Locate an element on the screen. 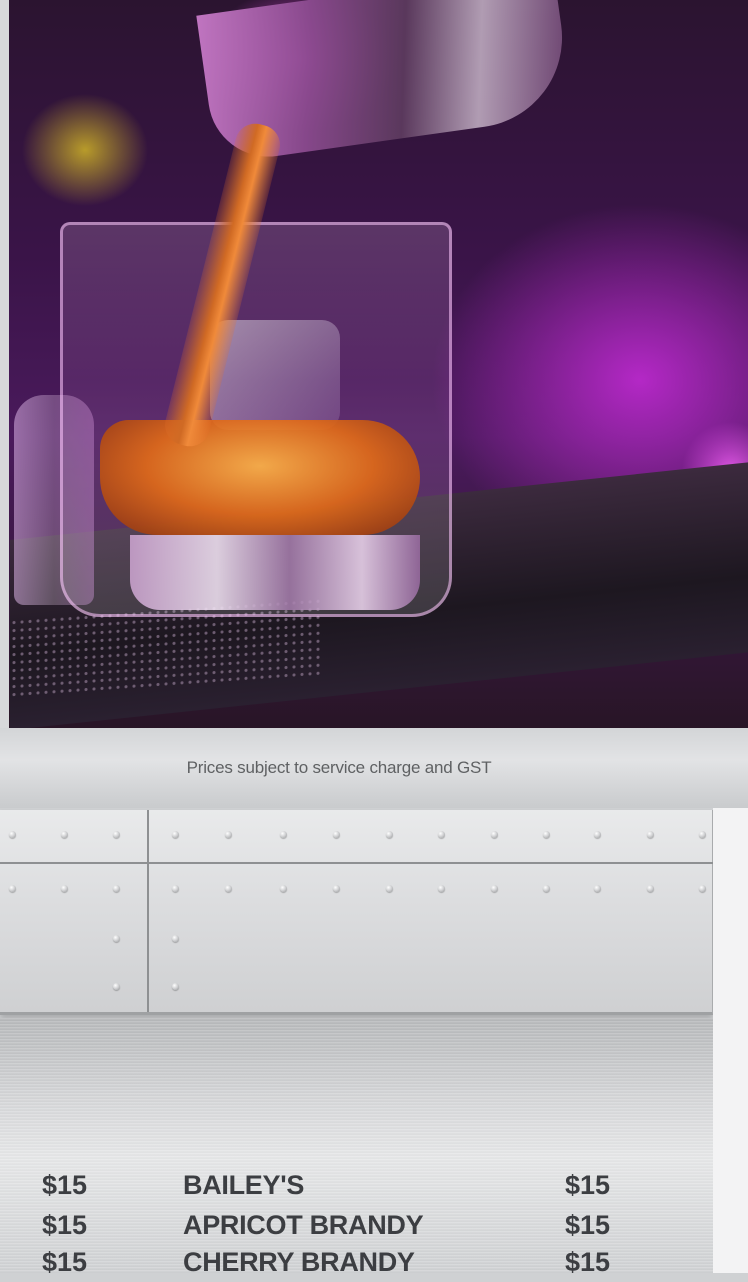 Image resolution: width=748 pixels, height=1282 pixels. menu-row: $15 BAILEY'S $15 is located at coordinates (356, 1185).